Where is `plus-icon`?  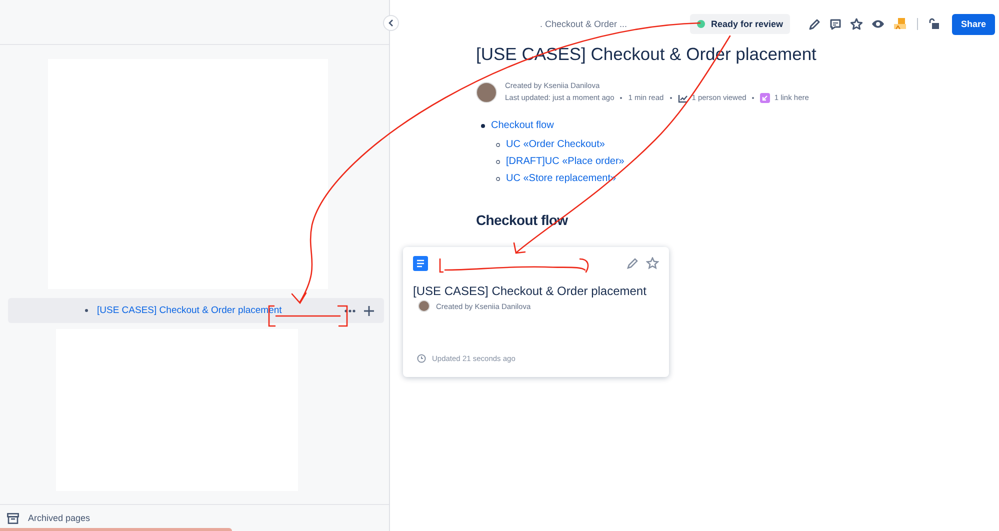 plus-icon is located at coordinates (369, 311).